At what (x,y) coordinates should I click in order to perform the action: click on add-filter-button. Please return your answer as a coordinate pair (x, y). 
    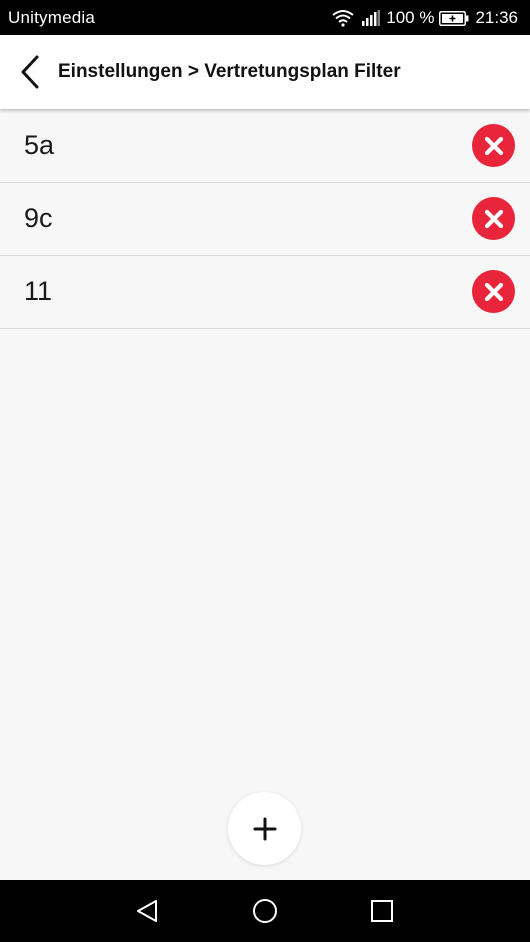
    Looking at the image, I should click on (264, 828).